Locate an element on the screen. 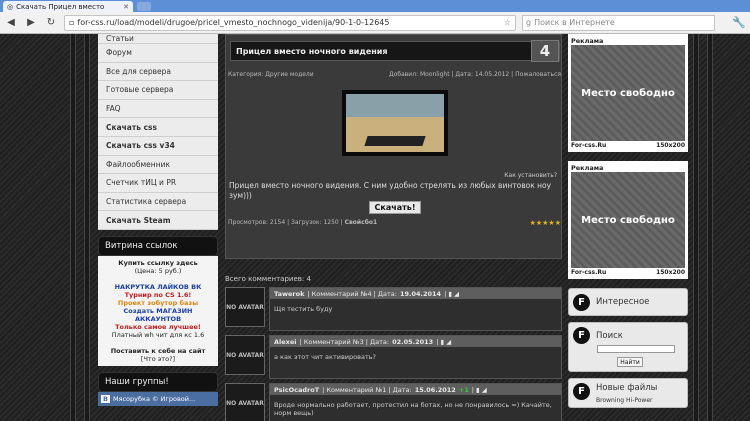 The width and height of the screenshot is (750, 421). menu-item: Скачать css v34 is located at coordinates (158, 146).